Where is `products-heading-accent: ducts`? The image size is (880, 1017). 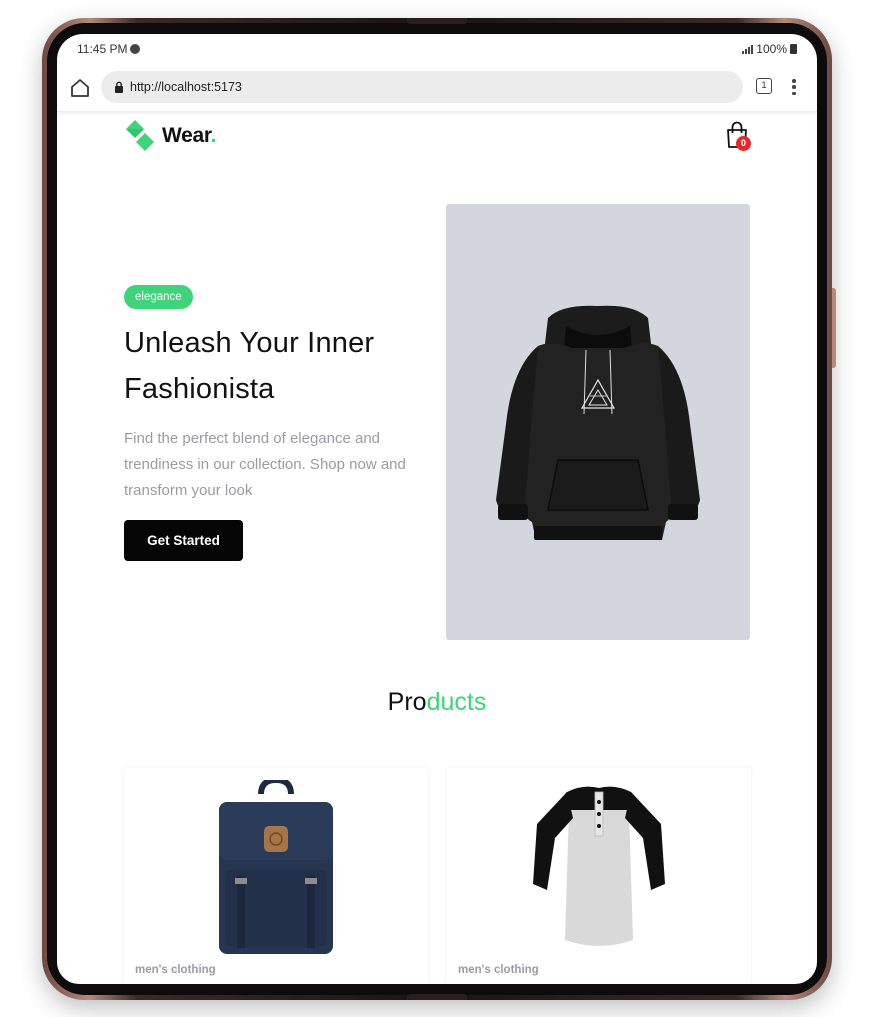
products-heading-accent: ducts is located at coordinates (456, 702).